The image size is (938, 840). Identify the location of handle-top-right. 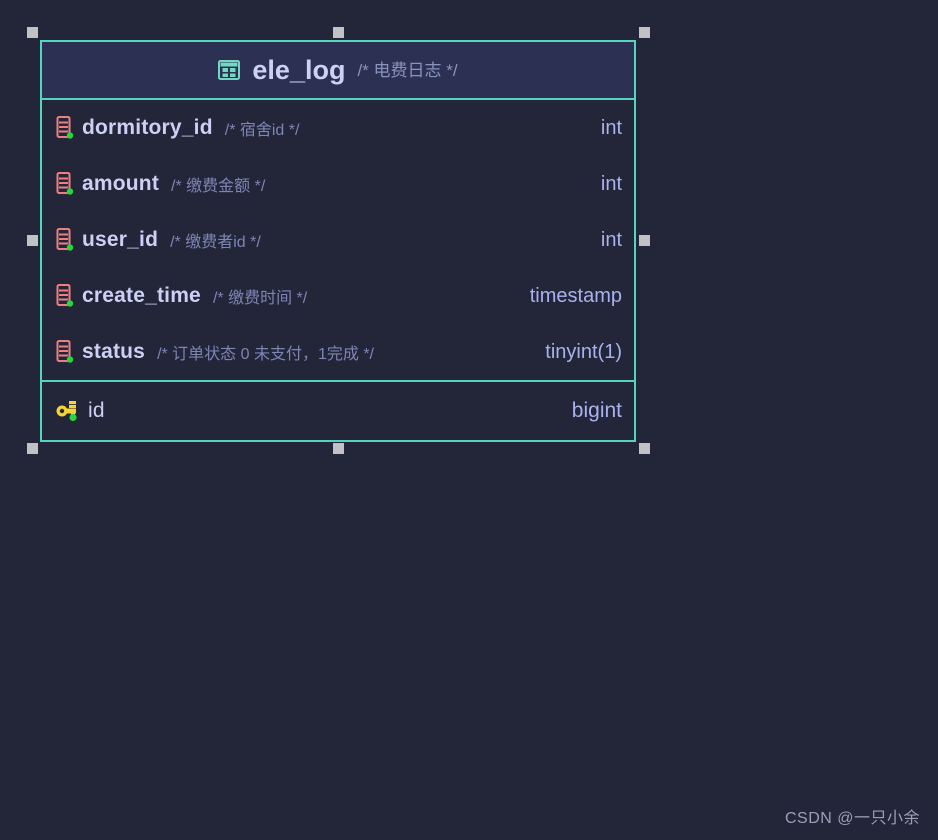
(644, 32).